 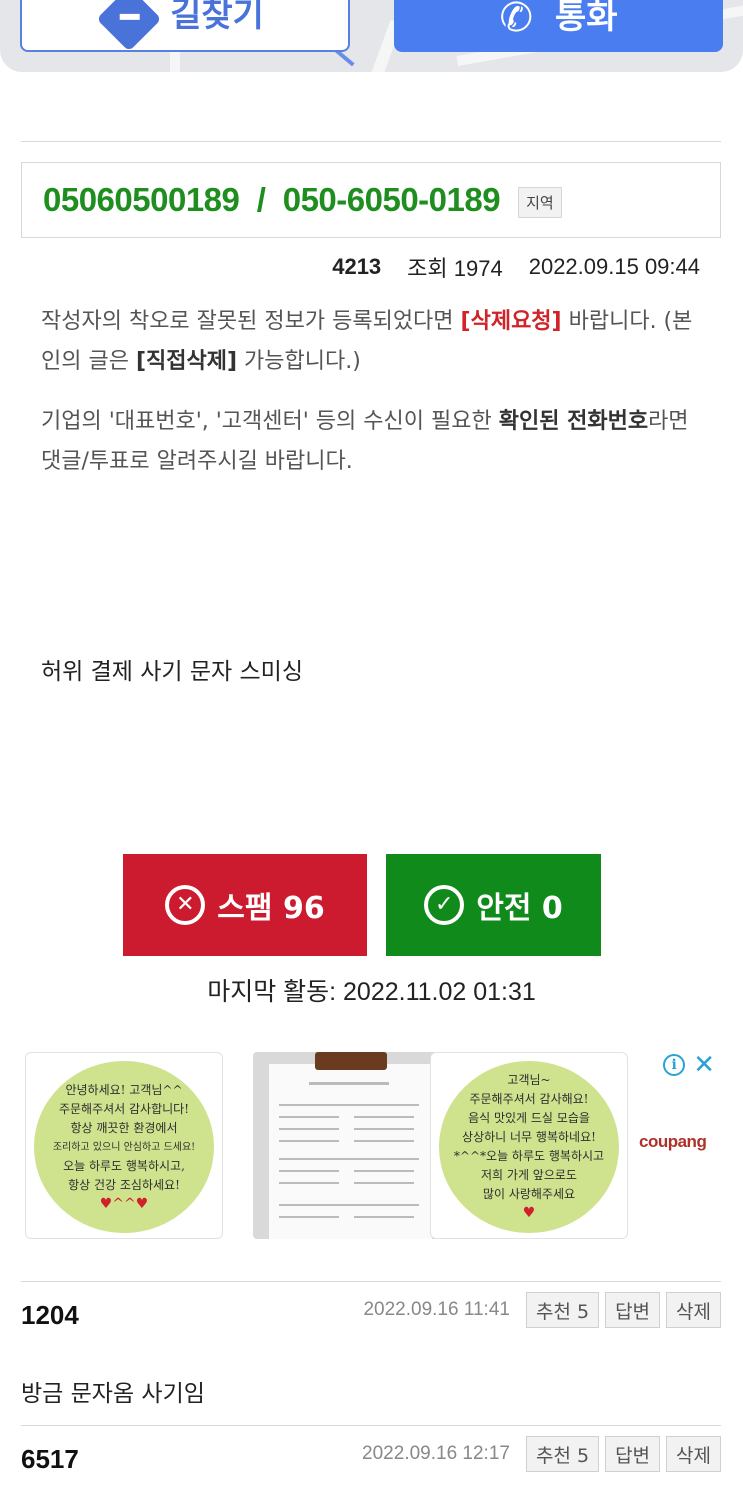 I want to click on clipboard-clip, so click(x=351, y=1061).